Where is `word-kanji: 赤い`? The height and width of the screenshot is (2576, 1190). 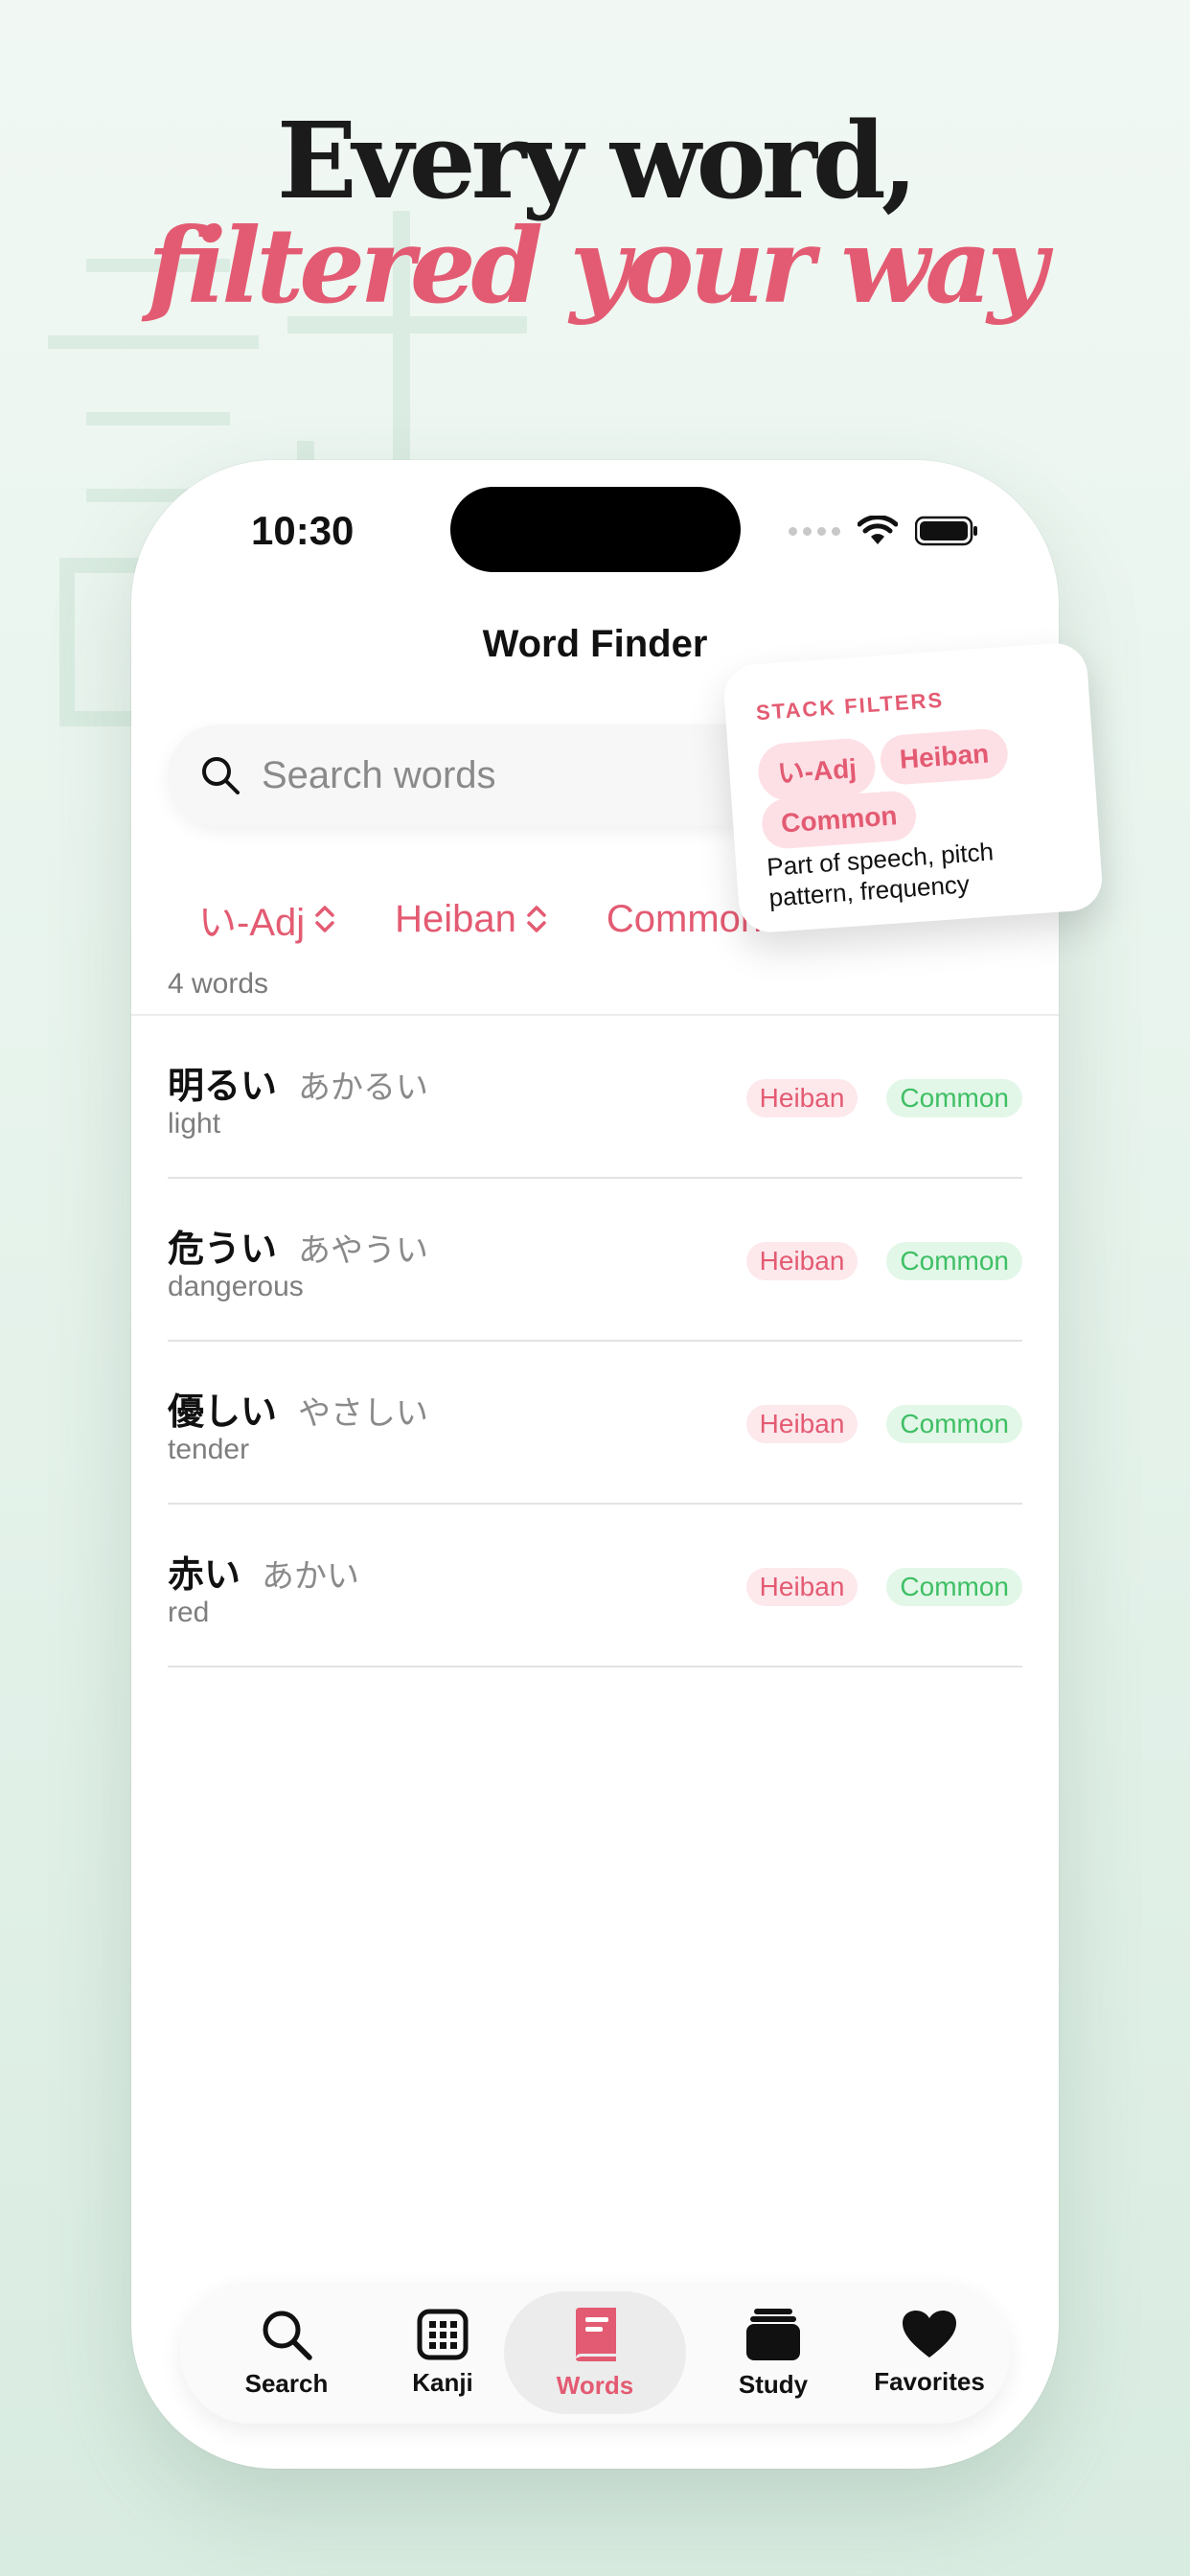
word-kanji: 赤い is located at coordinates (205, 1575).